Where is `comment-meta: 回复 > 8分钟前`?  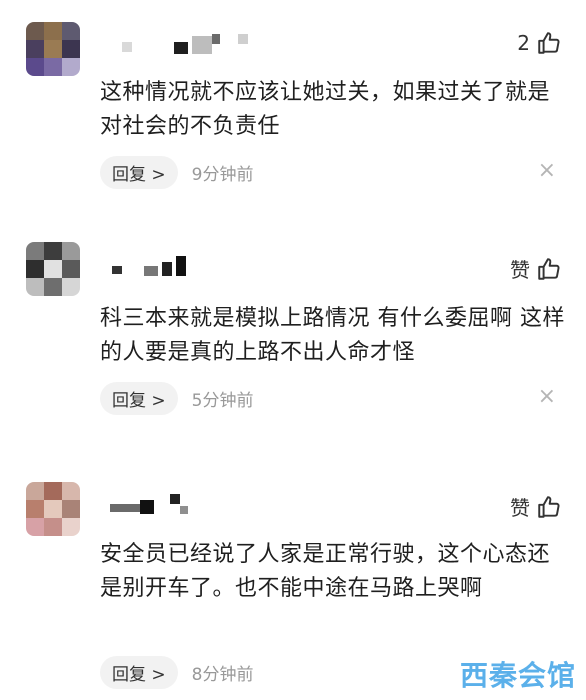
comment-meta: 回复 > 8分钟前 is located at coordinates (176, 672).